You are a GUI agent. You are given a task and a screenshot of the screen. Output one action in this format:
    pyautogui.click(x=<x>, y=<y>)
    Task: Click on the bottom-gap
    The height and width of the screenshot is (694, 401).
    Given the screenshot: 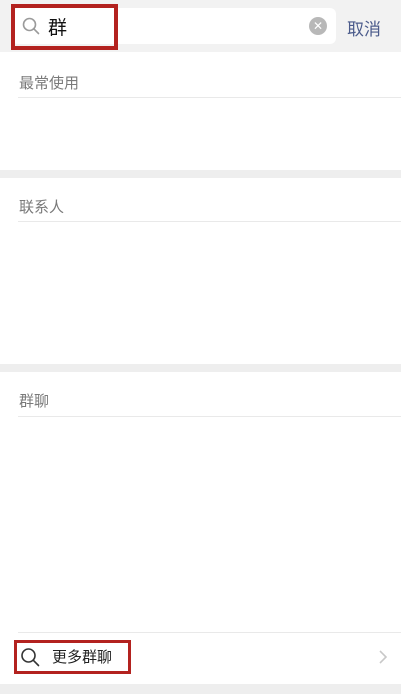 What is the action you would take?
    pyautogui.click(x=200, y=689)
    